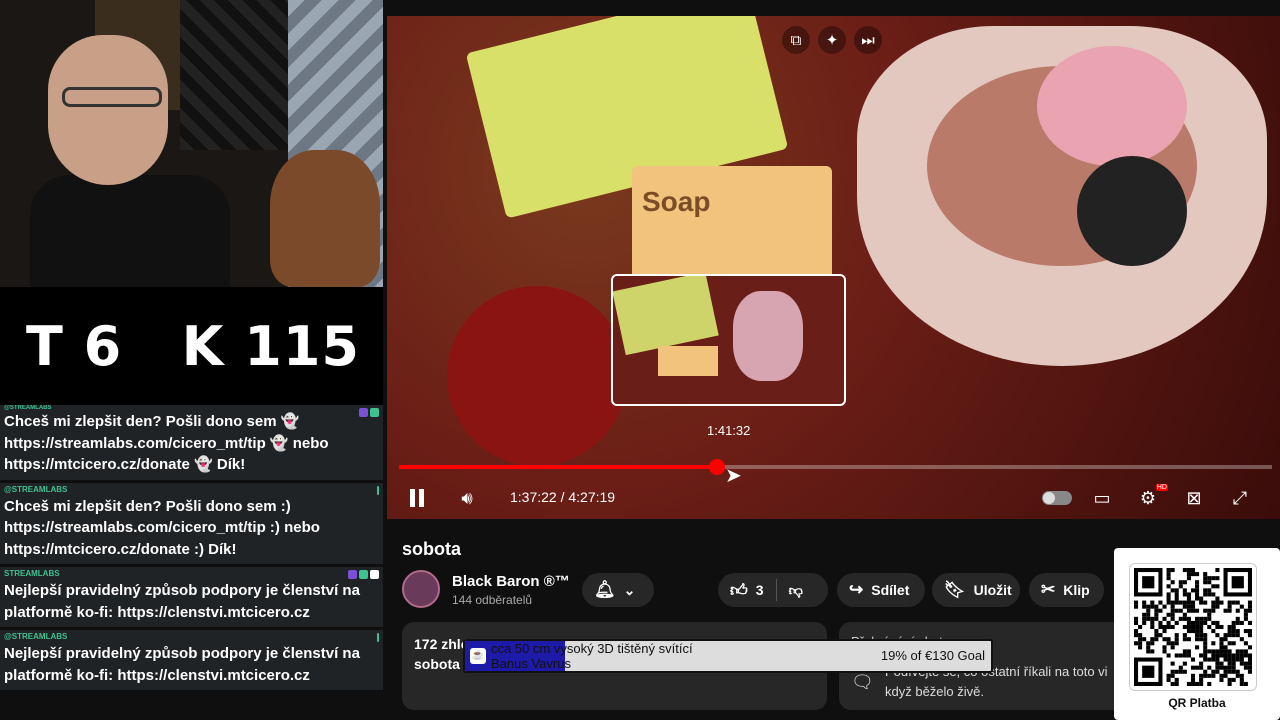  I want to click on goal-text-line1: cca 50 cm vysoký 3D tištěný svítící, so click(592, 648).